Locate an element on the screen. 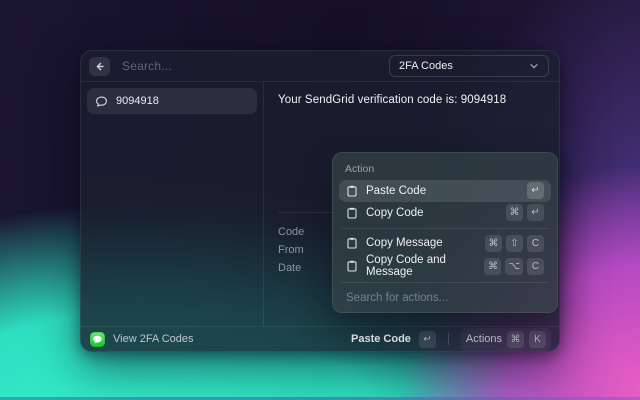  extension-dropdown: 2FA Codes is located at coordinates (469, 66).